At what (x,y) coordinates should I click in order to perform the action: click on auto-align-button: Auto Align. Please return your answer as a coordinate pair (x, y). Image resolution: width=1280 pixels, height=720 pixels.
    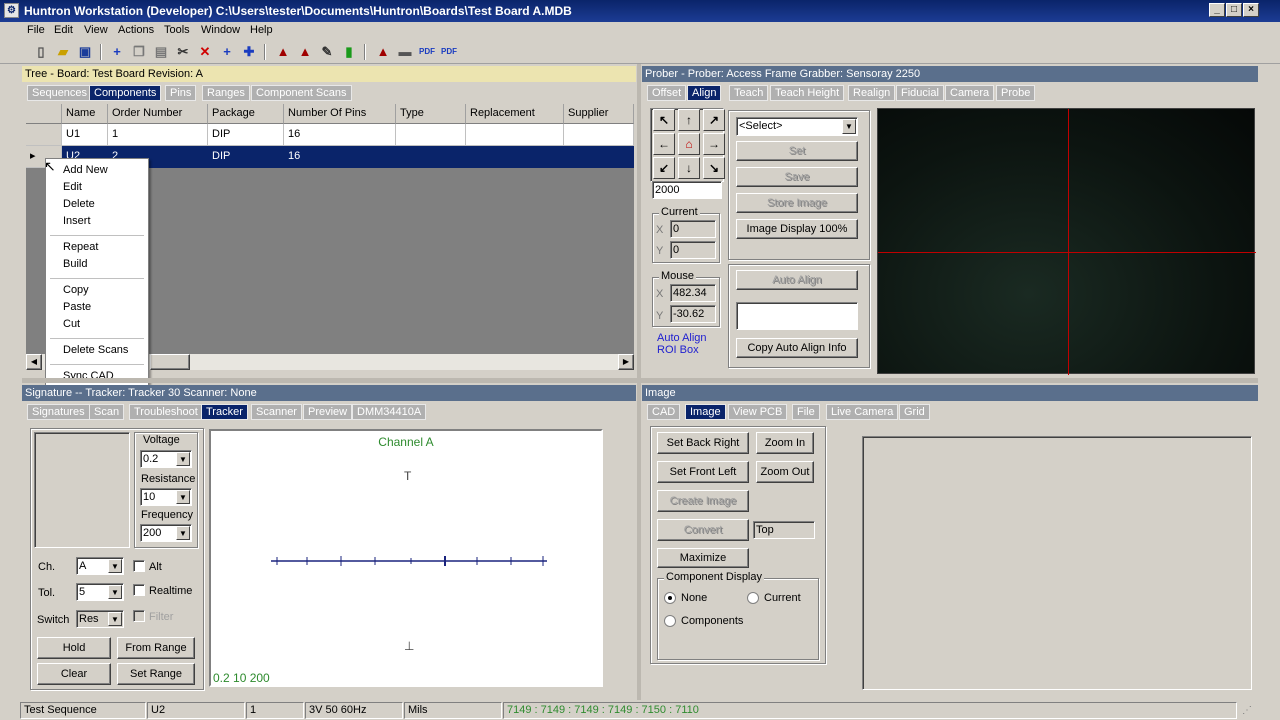
    Looking at the image, I should click on (797, 280).